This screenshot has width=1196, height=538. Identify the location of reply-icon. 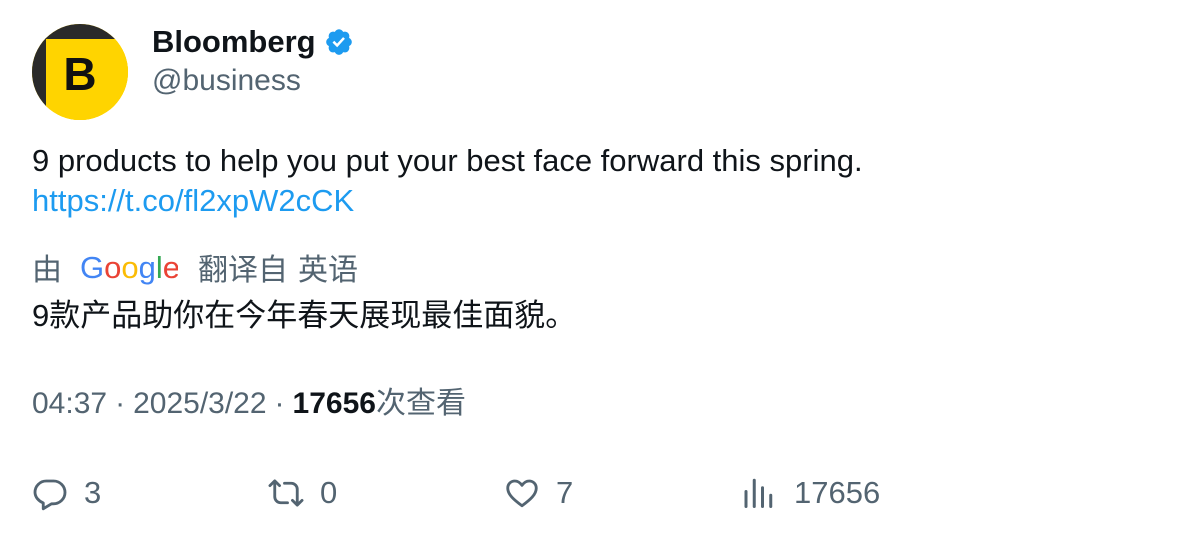
(50, 493).